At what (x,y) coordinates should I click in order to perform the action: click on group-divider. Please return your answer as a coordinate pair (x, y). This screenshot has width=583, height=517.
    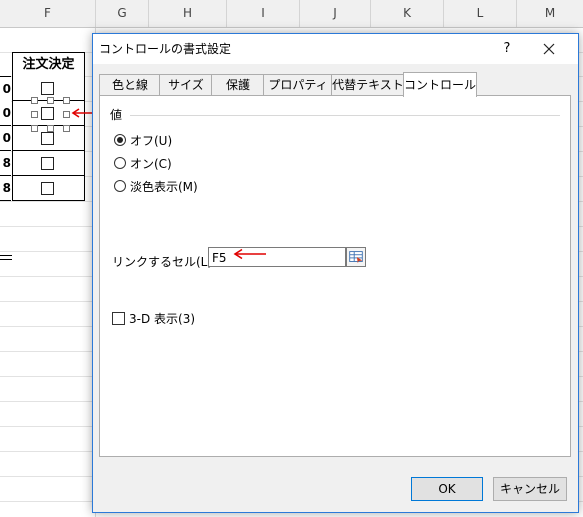
    Looking at the image, I should click on (345, 115).